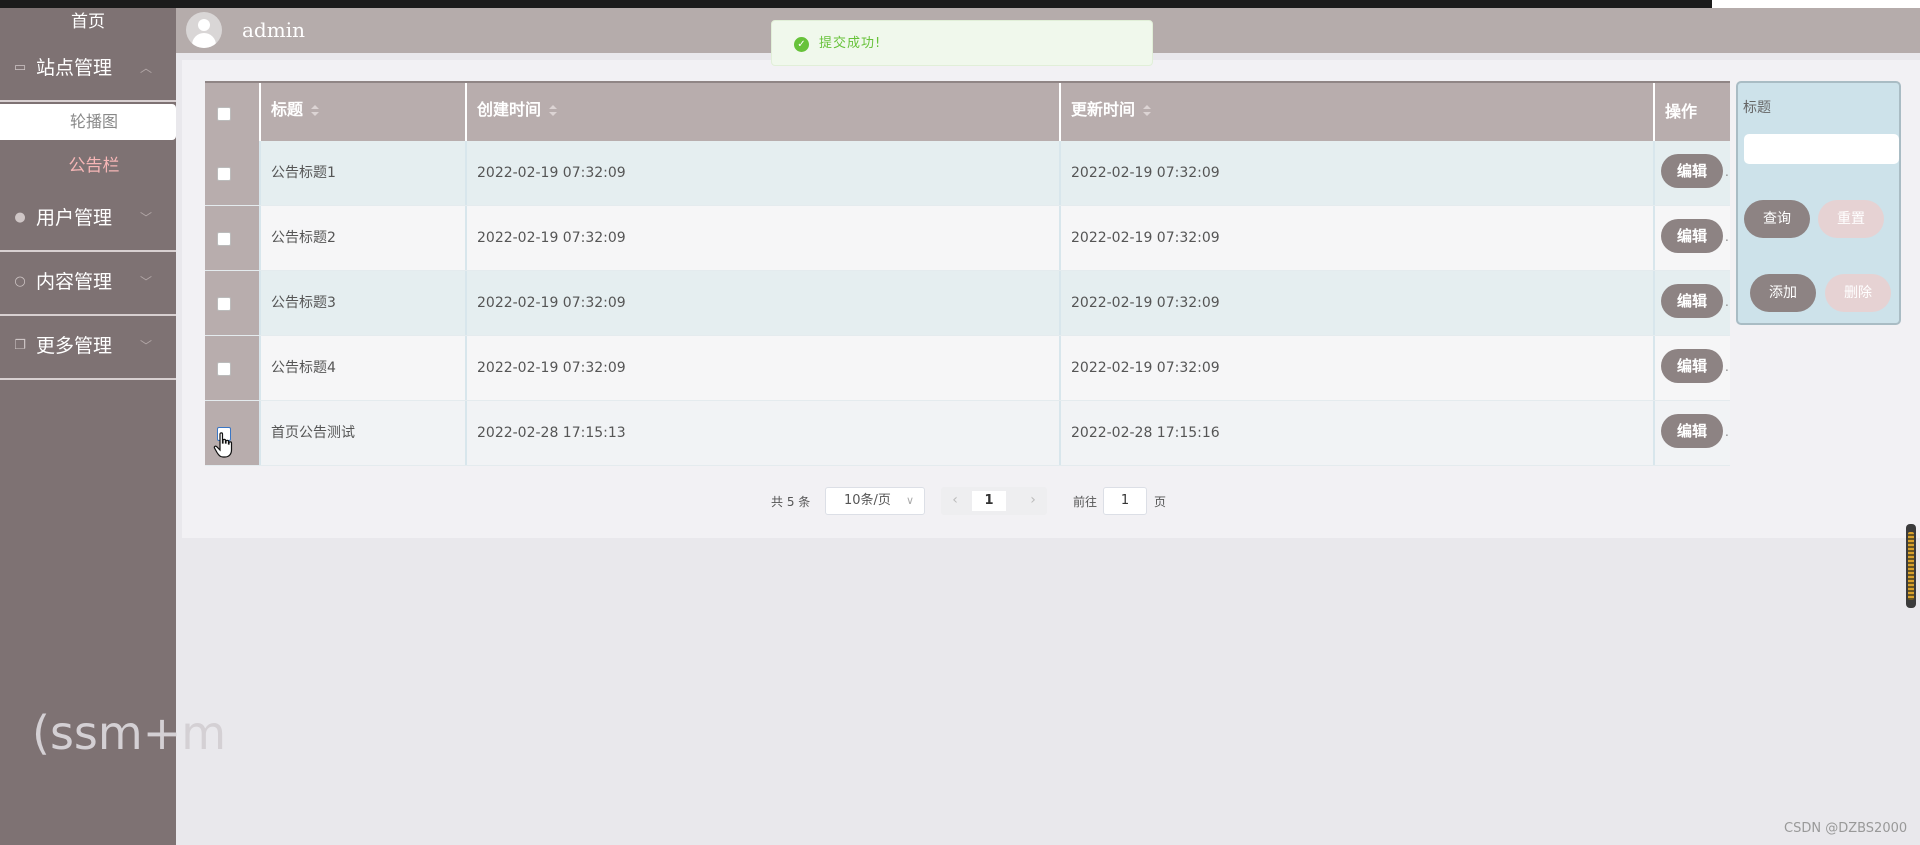 This screenshot has height=845, width=1920. What do you see at coordinates (74, 218) in the screenshot?
I see `sidebar-group-label: 用户管理` at bounding box center [74, 218].